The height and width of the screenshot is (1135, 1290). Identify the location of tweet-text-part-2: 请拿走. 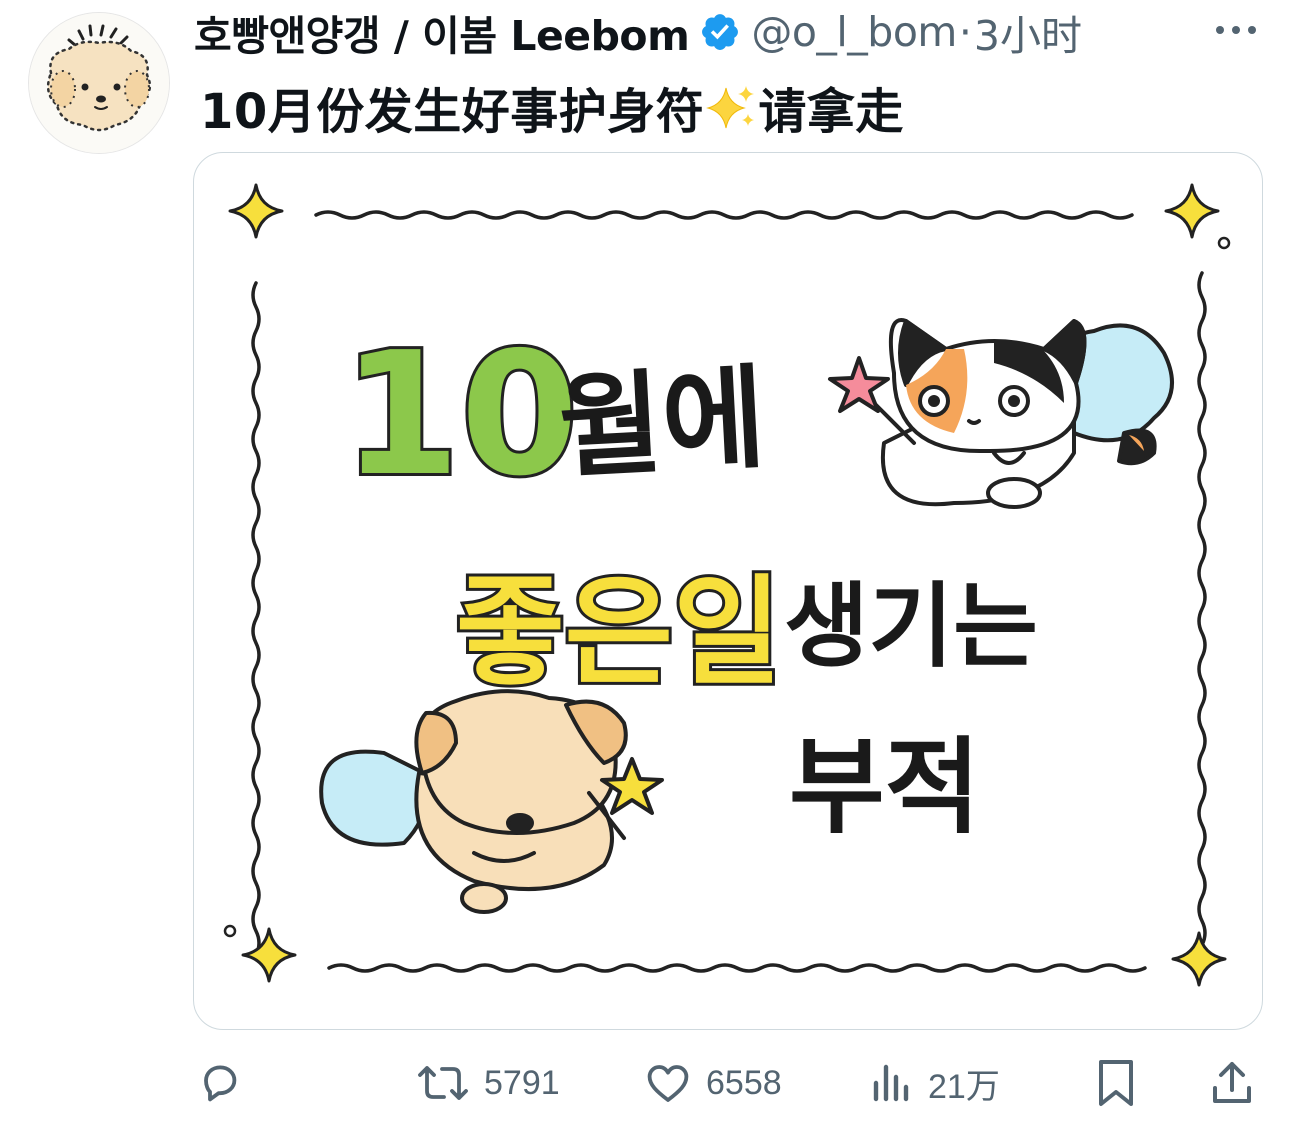
(831, 112).